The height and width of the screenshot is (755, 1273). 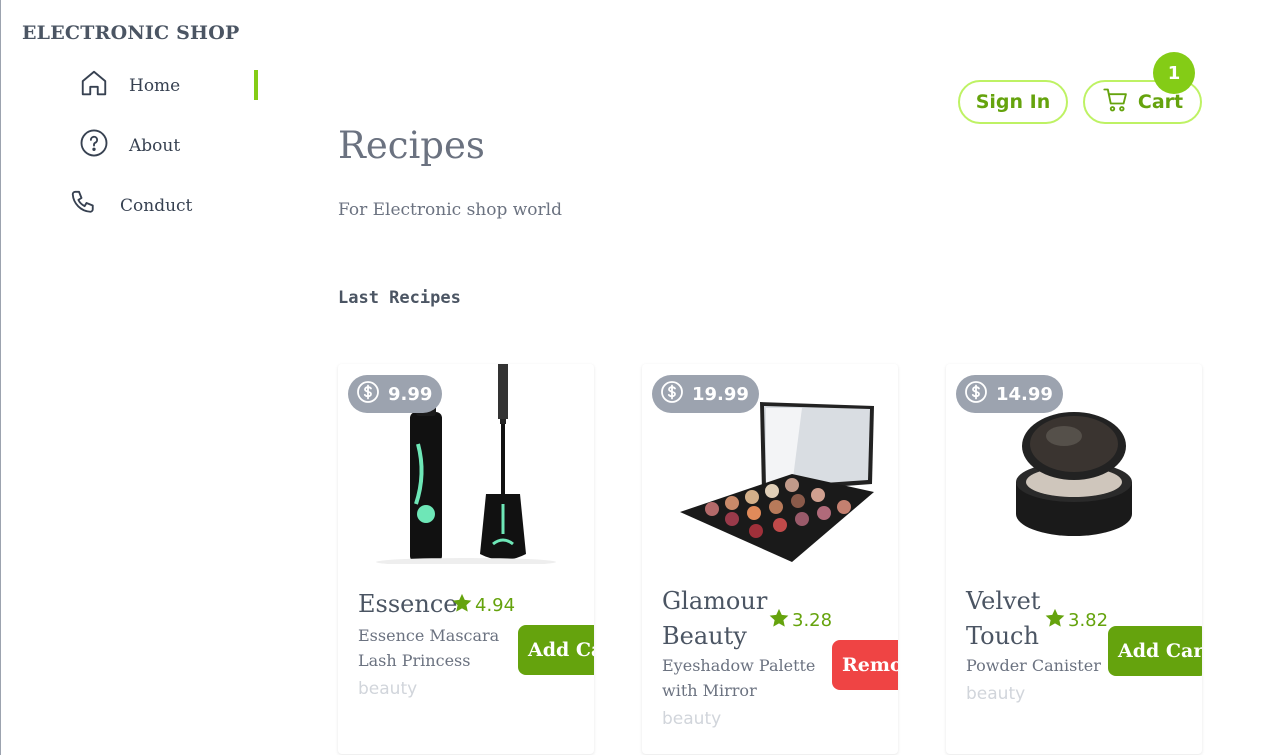 I want to click on remove-button: Remove, so click(x=865, y=665).